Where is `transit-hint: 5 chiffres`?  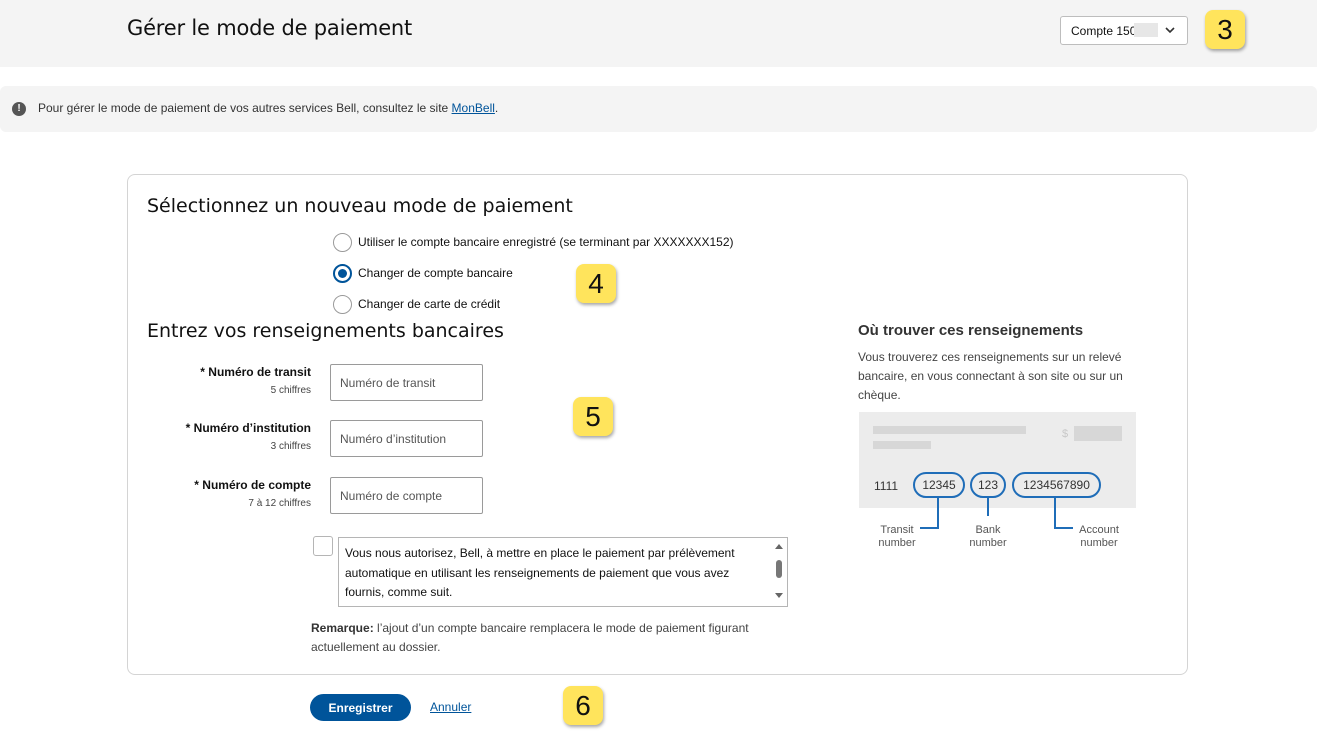
transit-hint: 5 chiffres is located at coordinates (290, 390).